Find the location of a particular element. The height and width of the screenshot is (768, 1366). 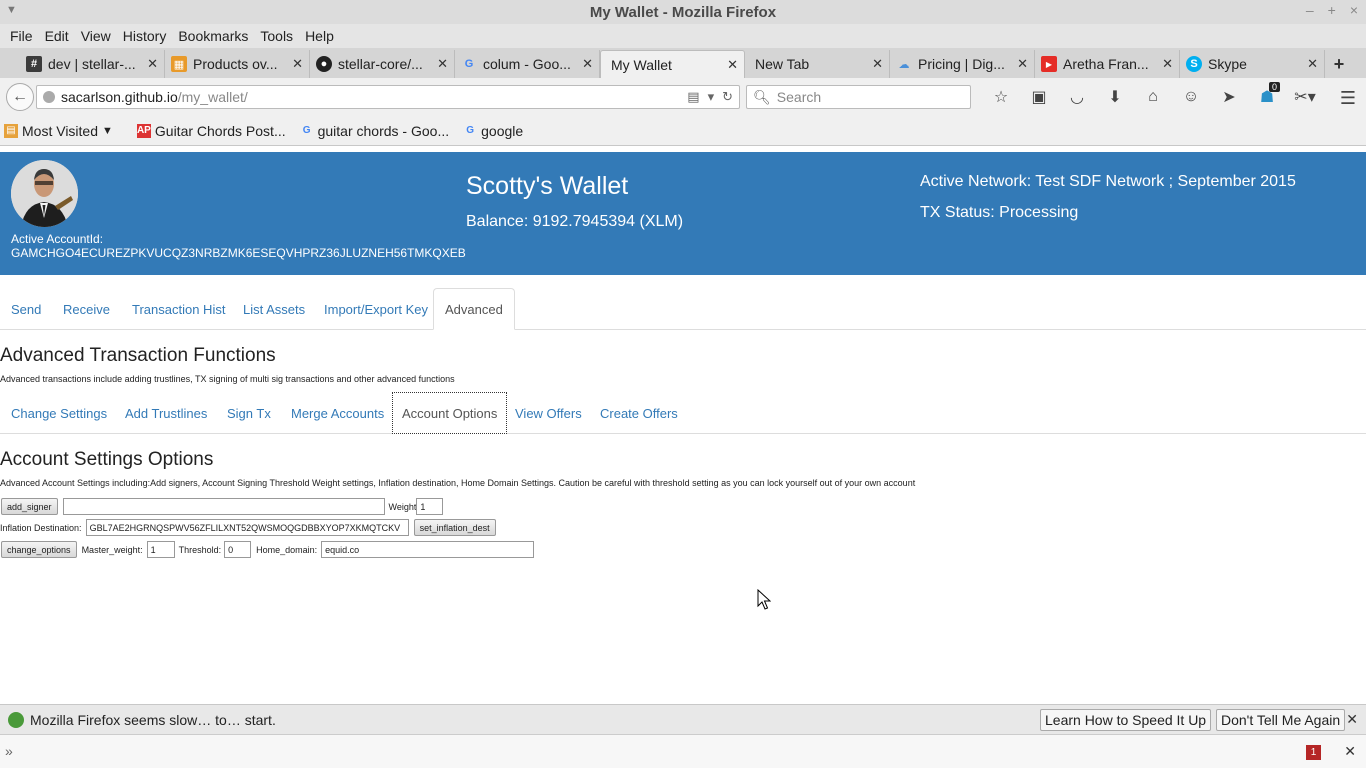

browser-tab: # dev | stellar-... ✕ is located at coordinates (92, 64).